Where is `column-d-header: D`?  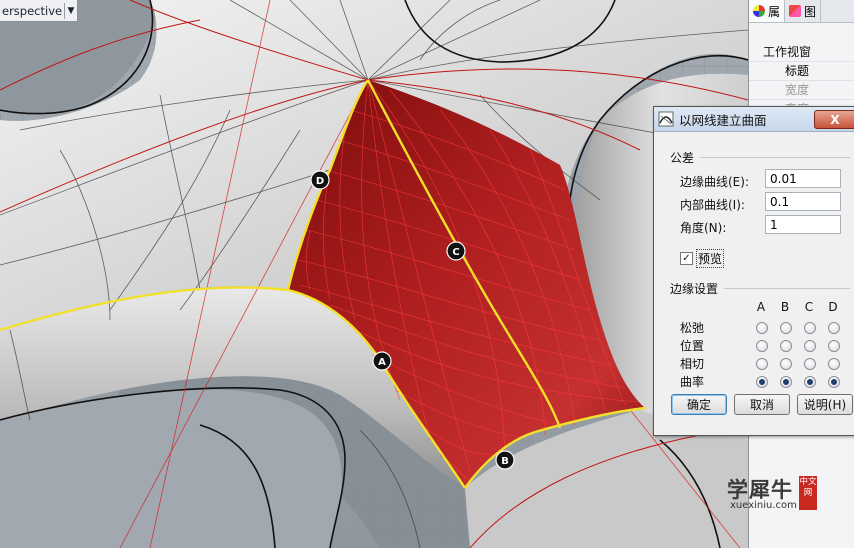 column-d-header: D is located at coordinates (833, 307).